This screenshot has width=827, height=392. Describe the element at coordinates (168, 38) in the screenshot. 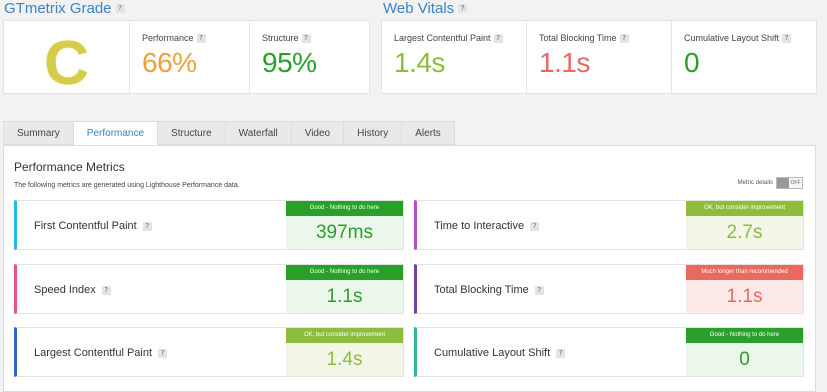

I see `performance-label: Performance` at that location.